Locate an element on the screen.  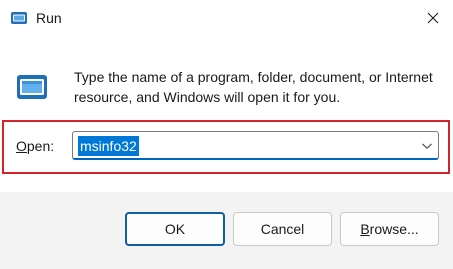
cancel-button-label: Cancel is located at coordinates (282, 229).